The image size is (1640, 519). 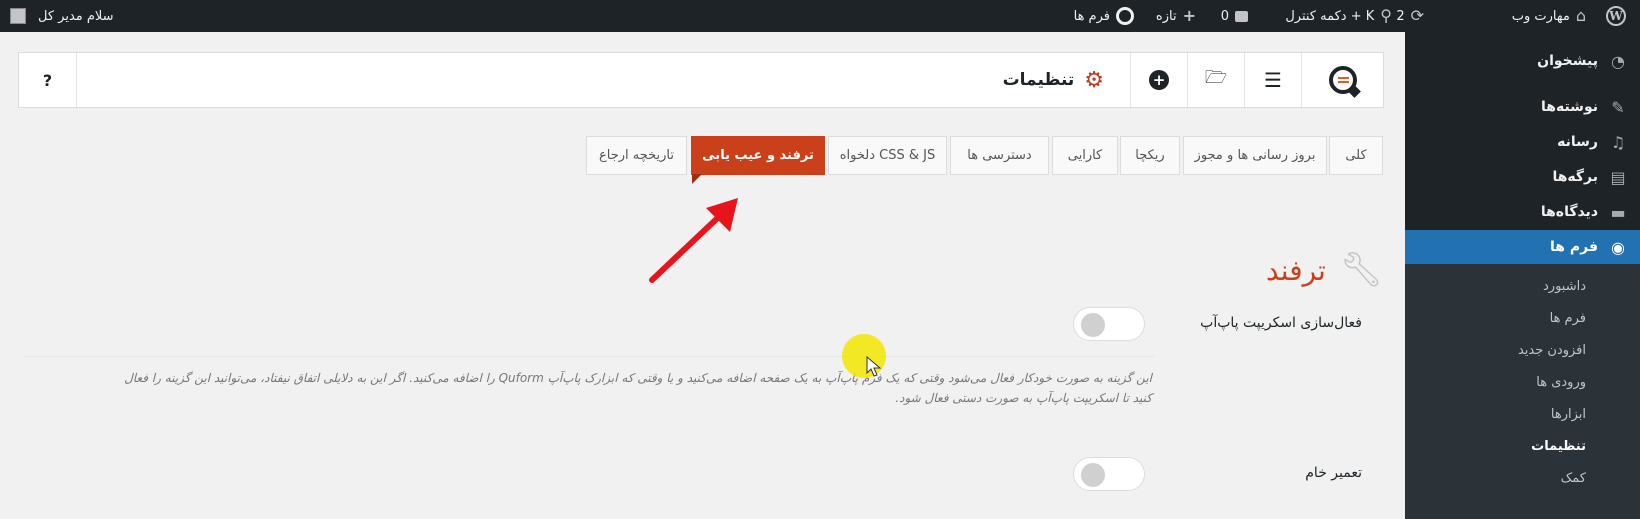 What do you see at coordinates (1577, 142) in the screenshot?
I see `menu-label: رسانه` at bounding box center [1577, 142].